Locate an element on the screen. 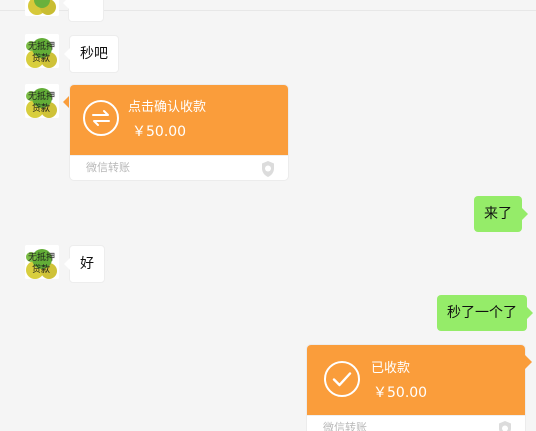 This screenshot has width=536, height=431. exchange-arrows-icon is located at coordinates (101, 118).